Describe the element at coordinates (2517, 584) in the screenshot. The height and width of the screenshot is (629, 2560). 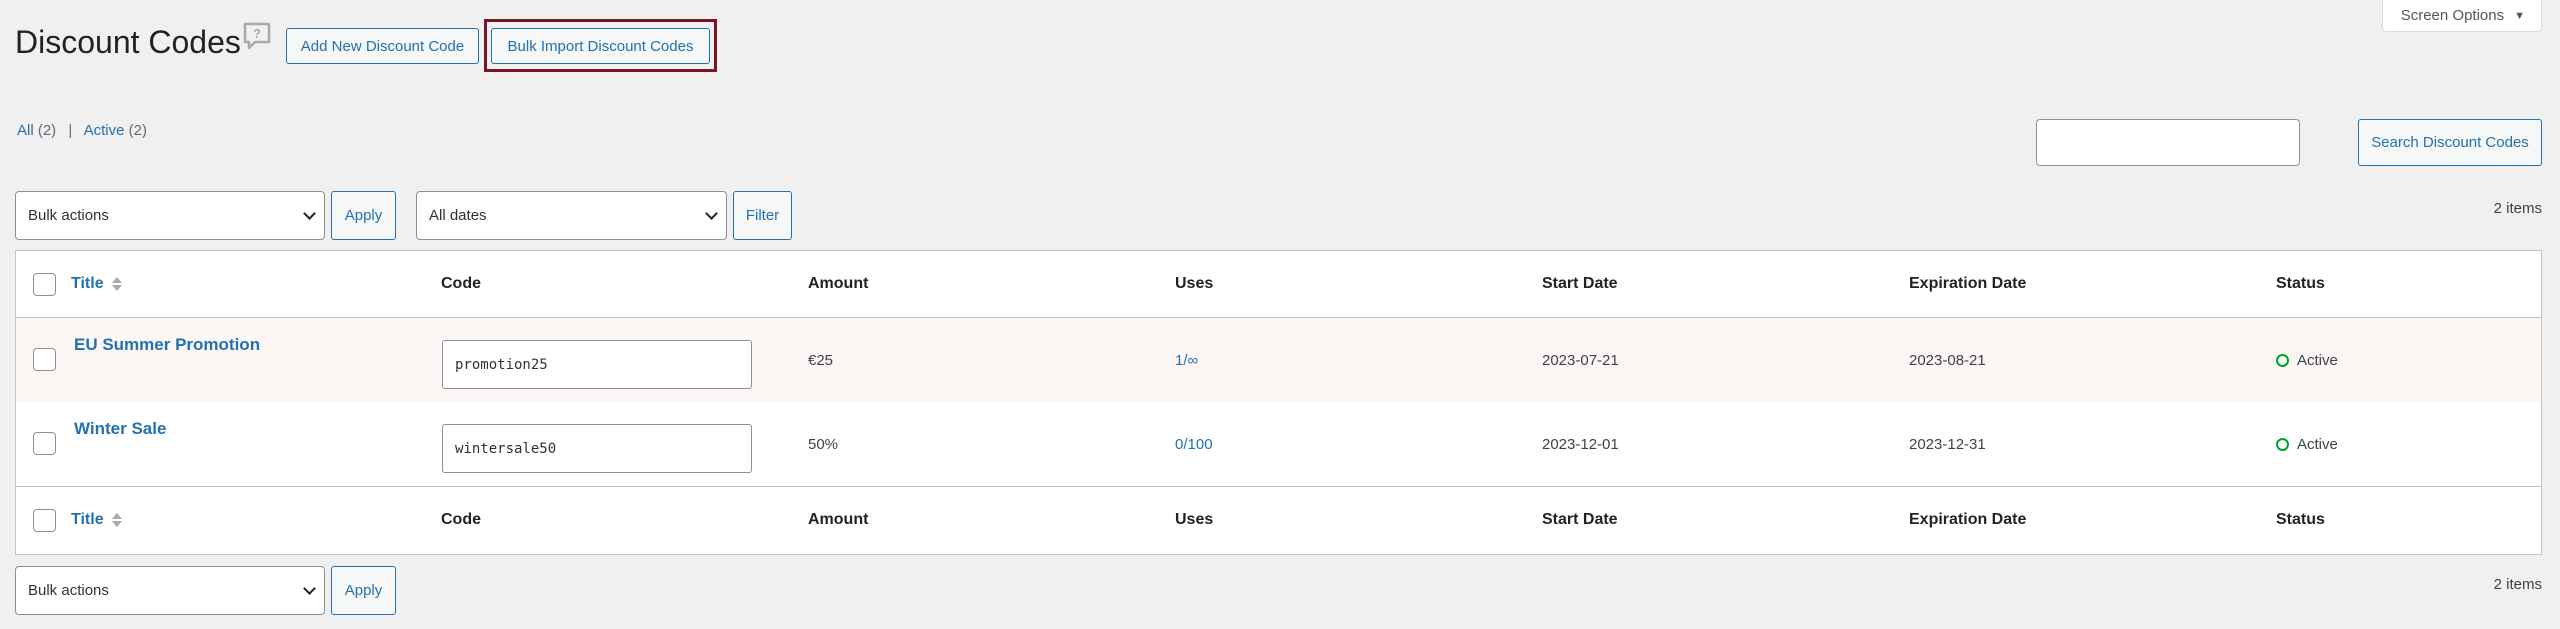
I see `items-count-bottom: 2 items` at that location.